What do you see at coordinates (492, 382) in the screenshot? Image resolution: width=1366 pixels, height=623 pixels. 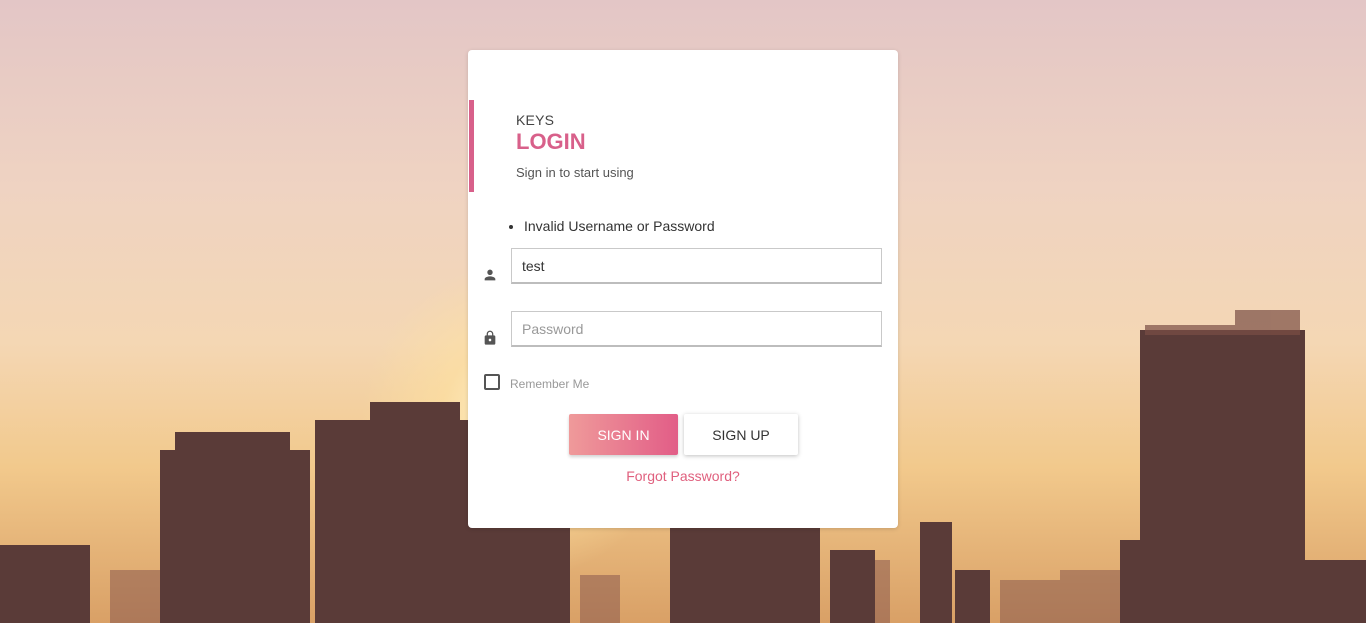 I see `remember-me-checkbox` at bounding box center [492, 382].